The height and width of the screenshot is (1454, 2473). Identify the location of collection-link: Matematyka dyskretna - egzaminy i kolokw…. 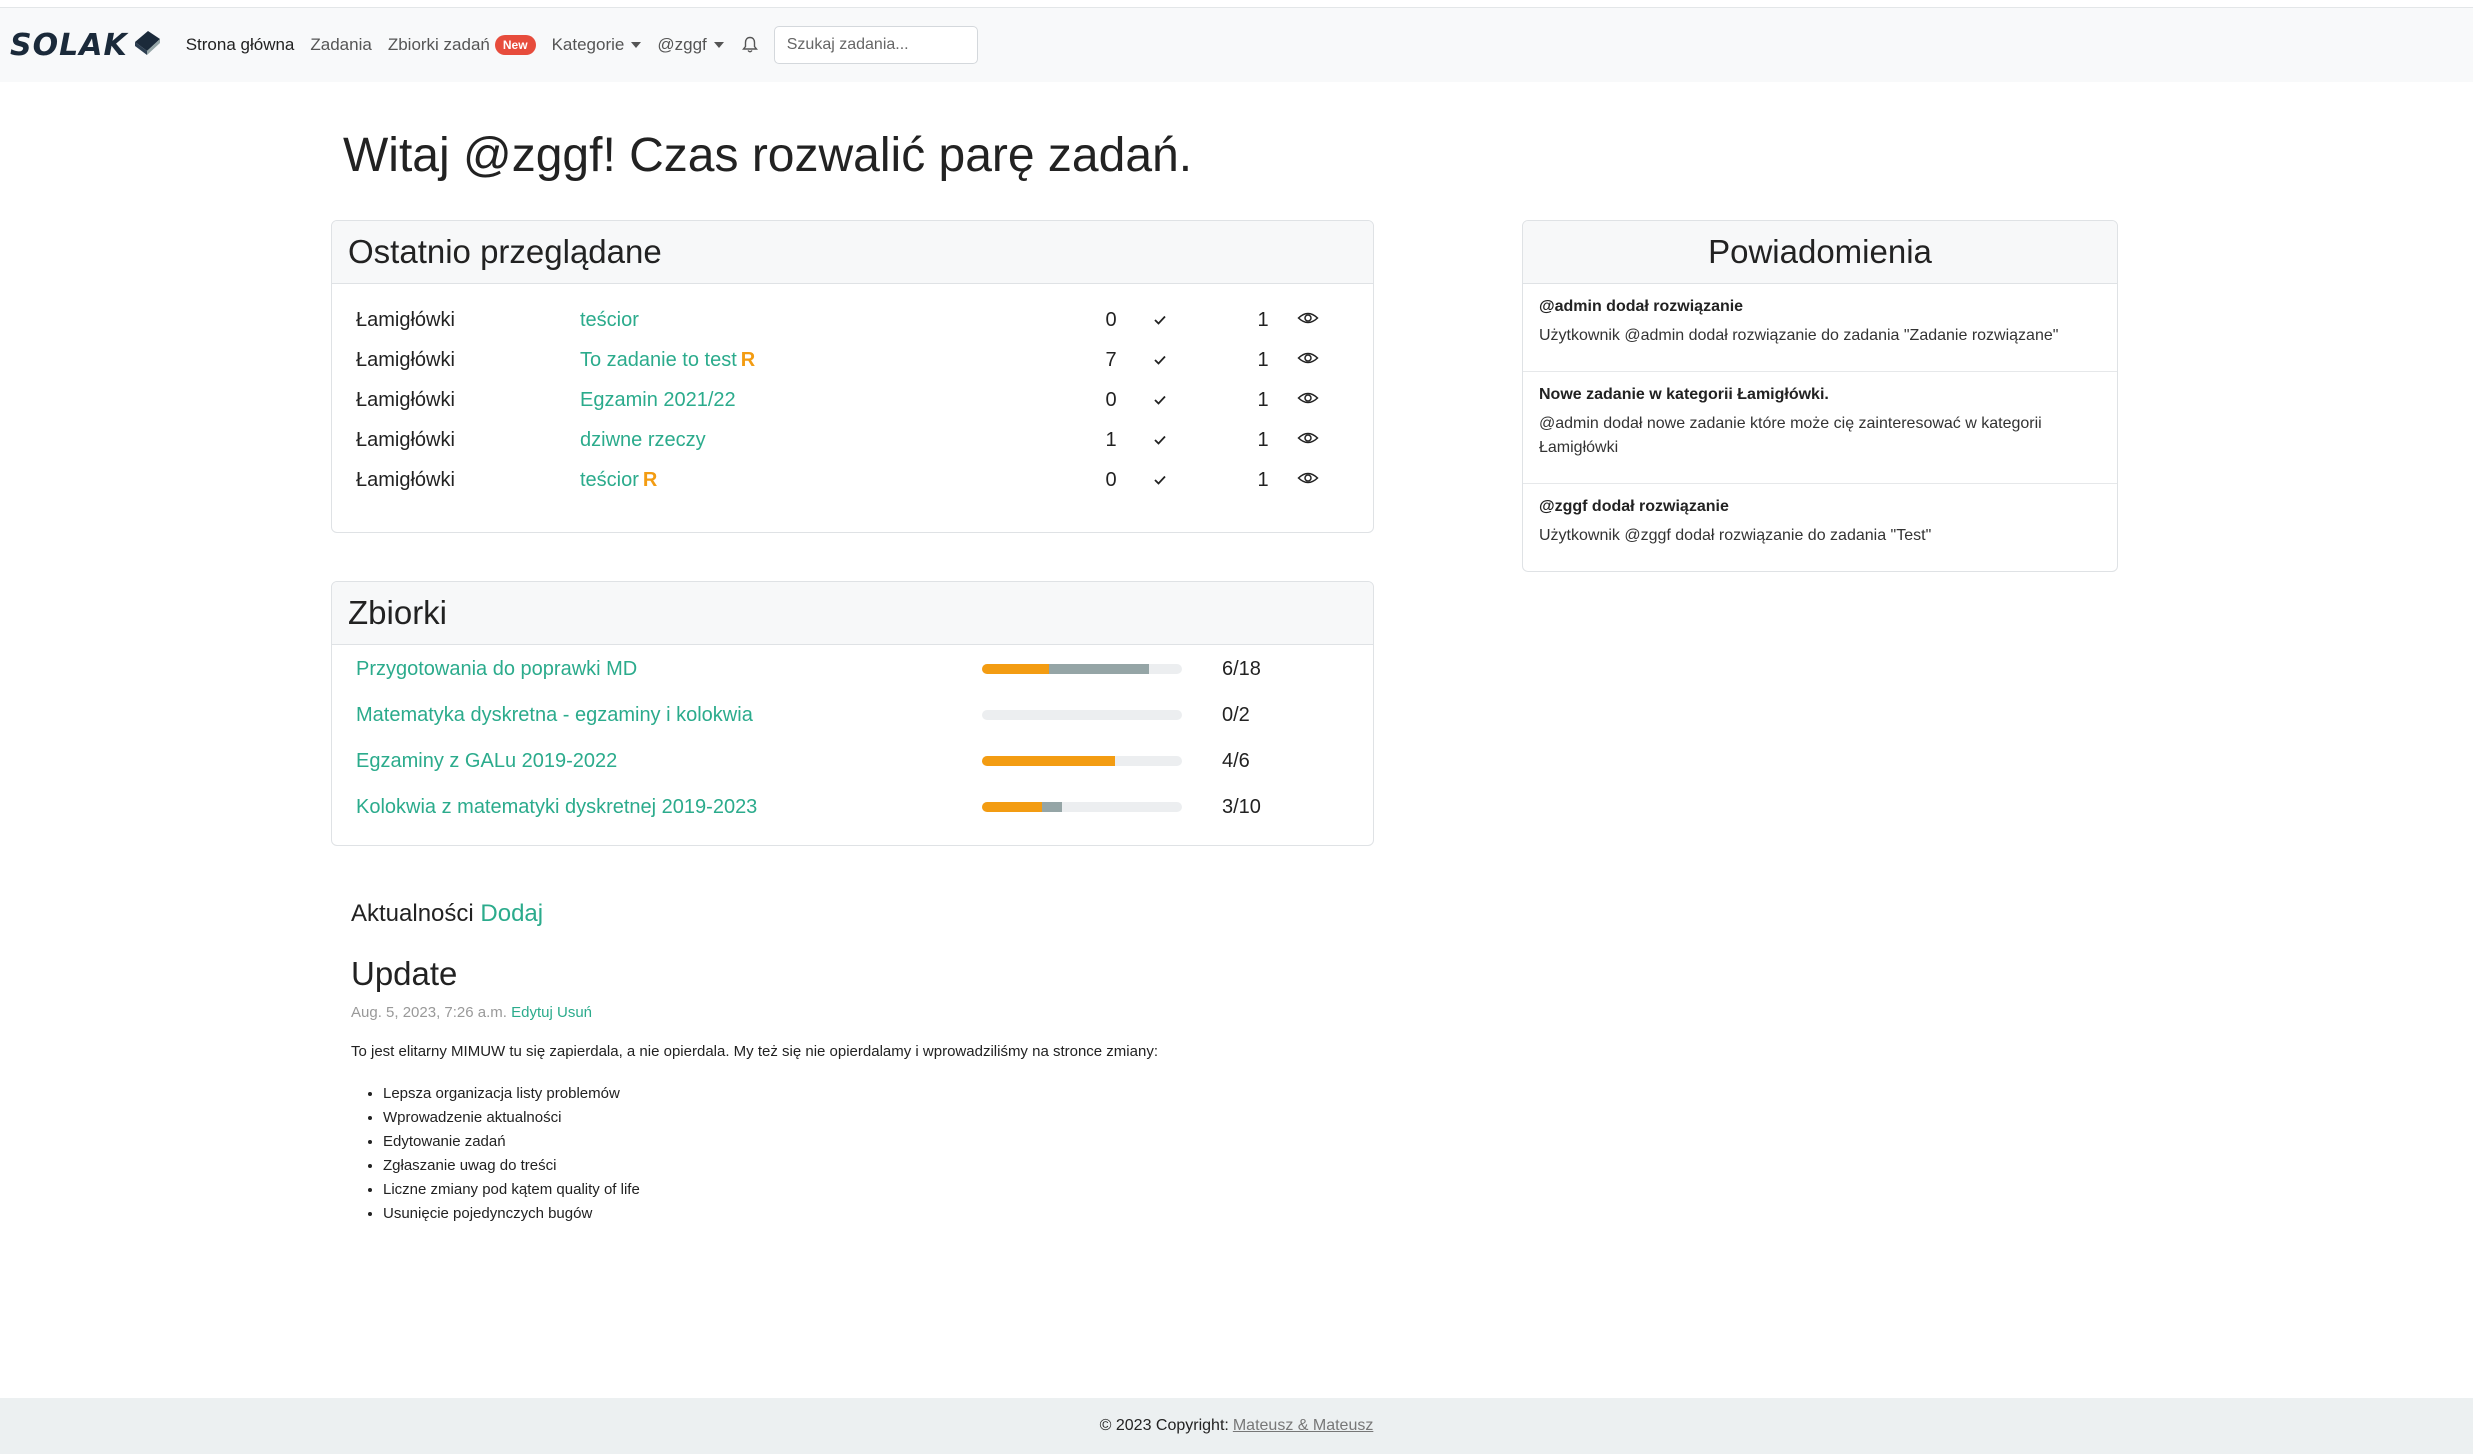
(554, 715).